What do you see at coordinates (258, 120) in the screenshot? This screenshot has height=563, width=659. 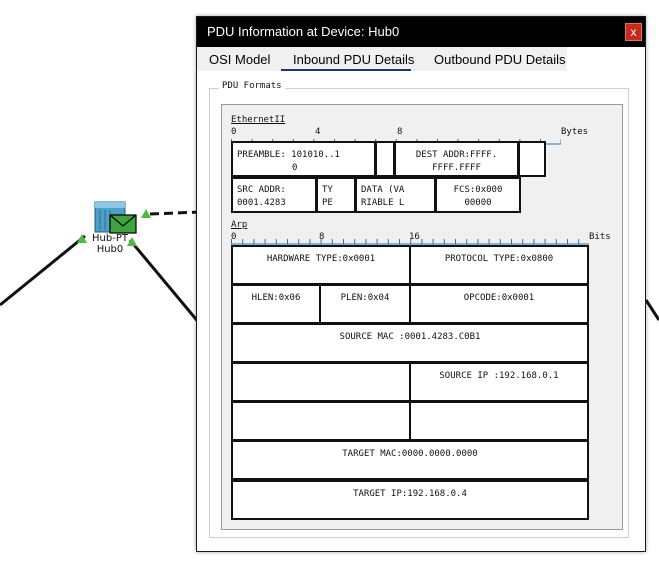 I see `ethernet-section-title: EthernetII` at bounding box center [258, 120].